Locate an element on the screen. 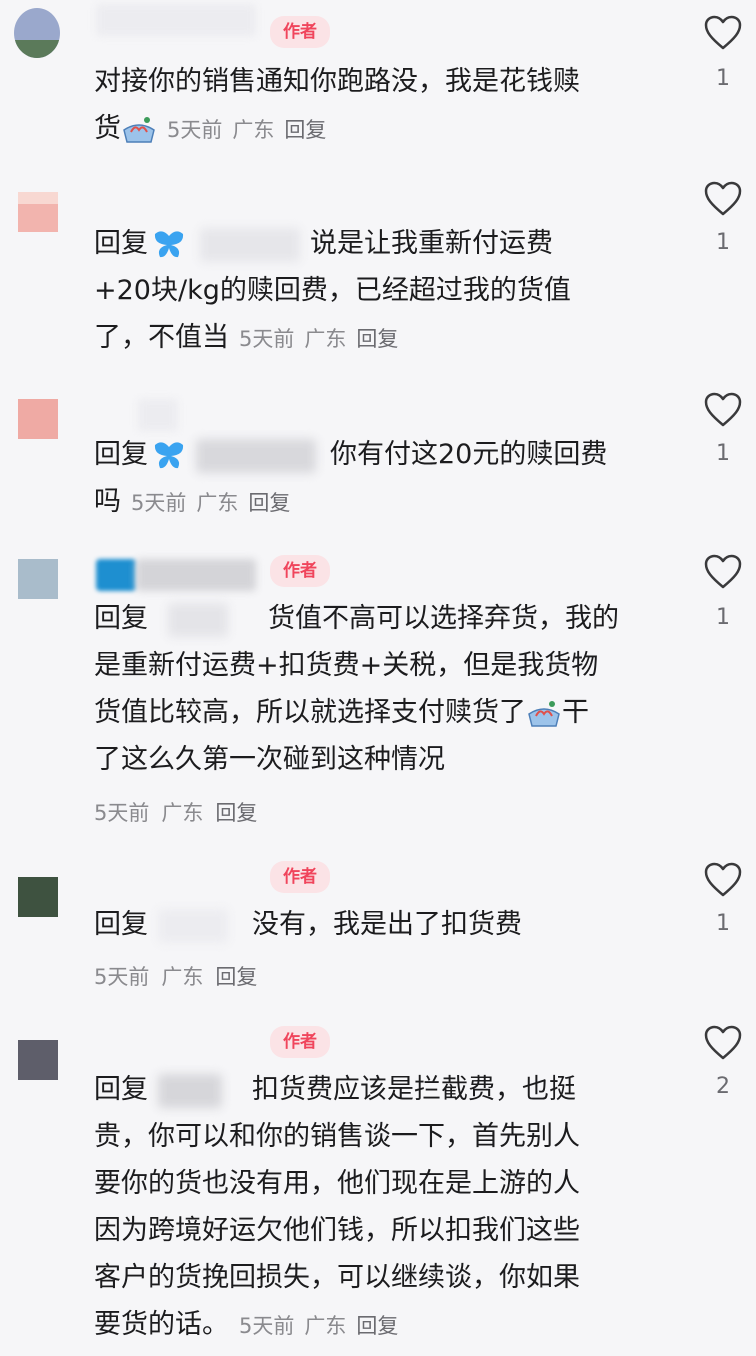  comment-5: 作者 回复 没有，我是出了扣货费 5天前 广东 回复 1 is located at coordinates (378, 937).